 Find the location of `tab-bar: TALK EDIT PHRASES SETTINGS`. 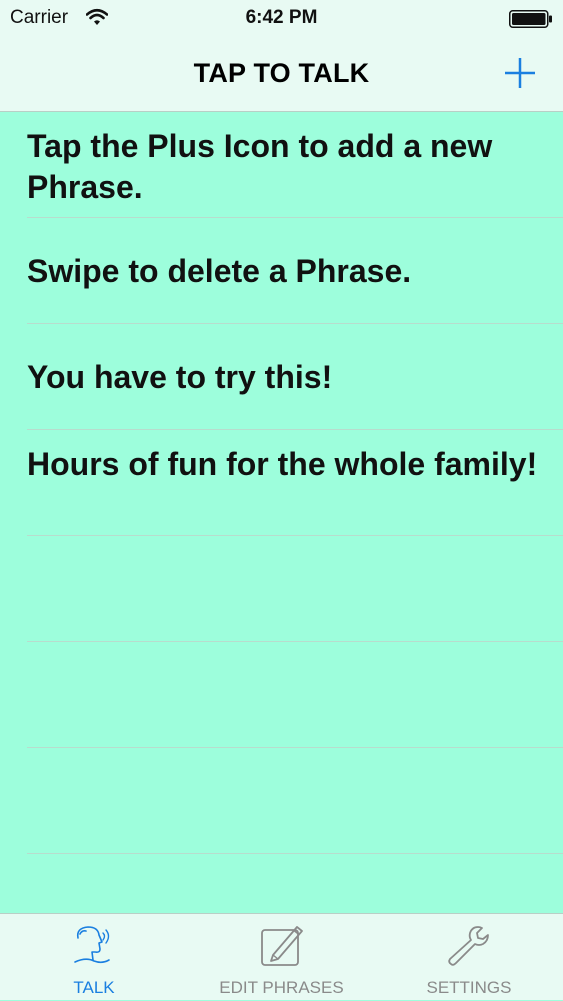

tab-bar: TALK EDIT PHRASES SETTINGS is located at coordinates (281, 956).